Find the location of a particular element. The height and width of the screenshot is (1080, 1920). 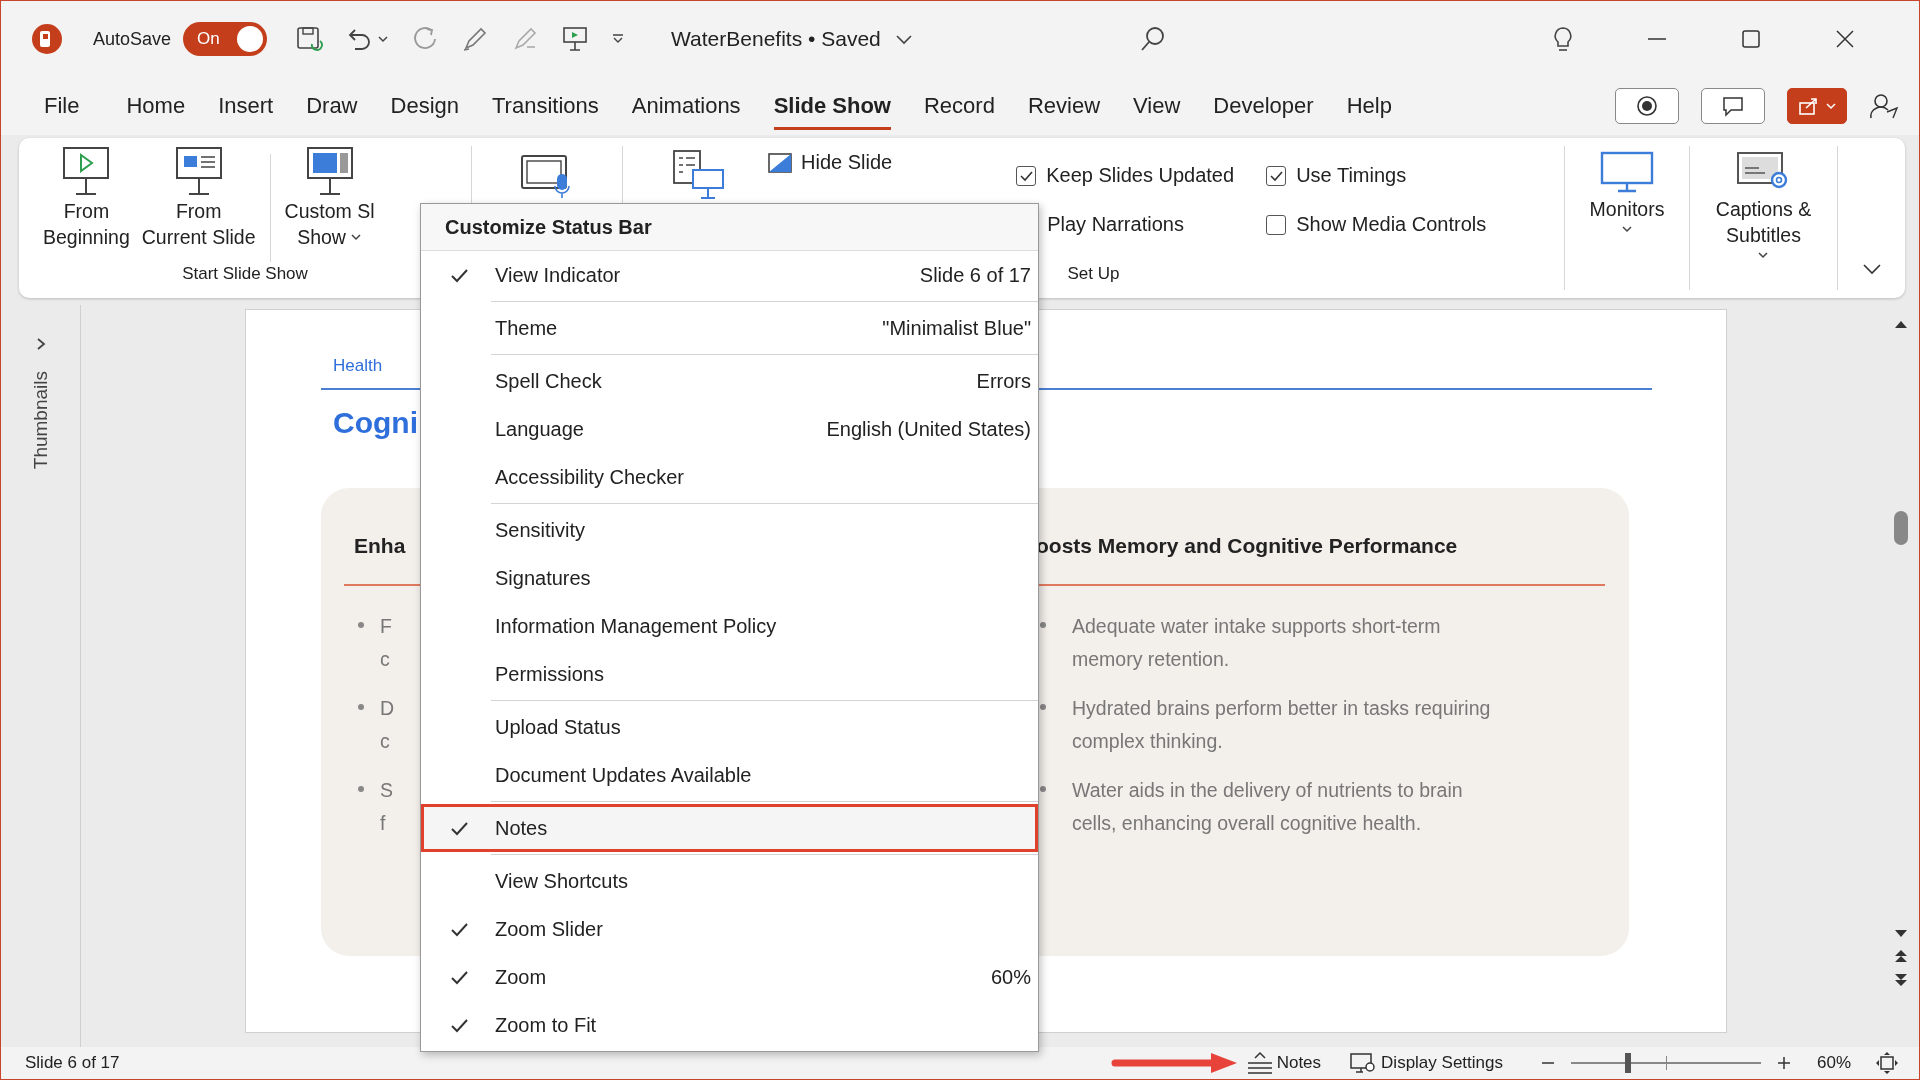

menu-item: Language English (United States) is located at coordinates (729, 429).